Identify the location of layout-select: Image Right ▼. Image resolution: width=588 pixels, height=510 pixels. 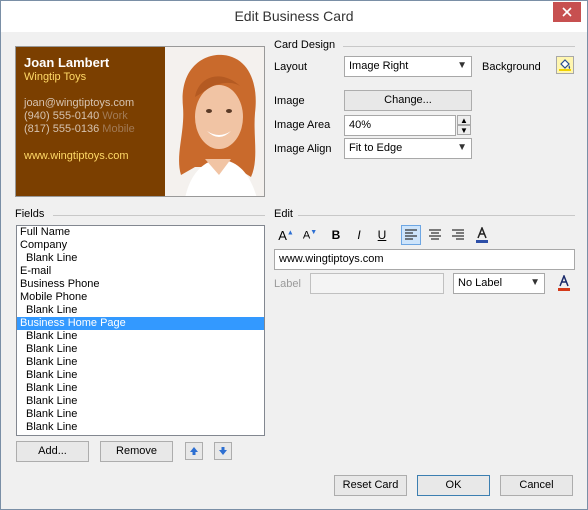
(408, 66).